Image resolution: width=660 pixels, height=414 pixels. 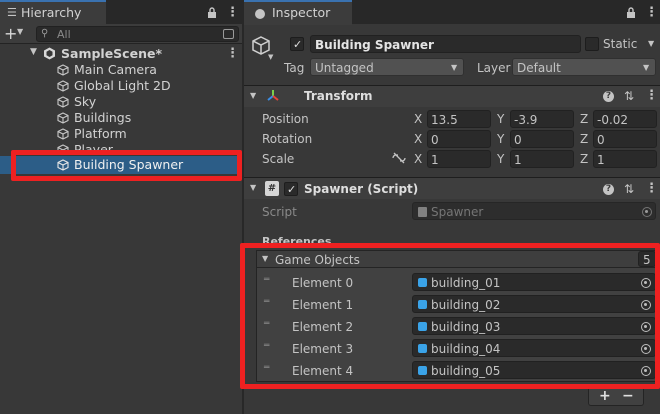 I want to click on enabled-checkbox: ✓, so click(x=291, y=189).